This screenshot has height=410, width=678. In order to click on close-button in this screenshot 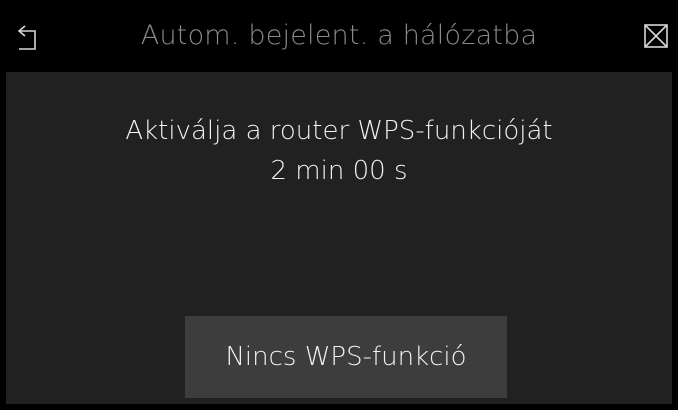, I will do `click(656, 36)`.